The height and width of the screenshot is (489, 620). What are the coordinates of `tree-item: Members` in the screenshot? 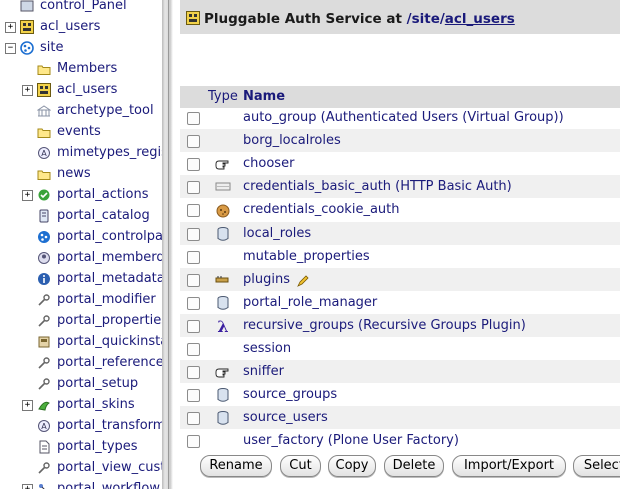 It's located at (81, 69).